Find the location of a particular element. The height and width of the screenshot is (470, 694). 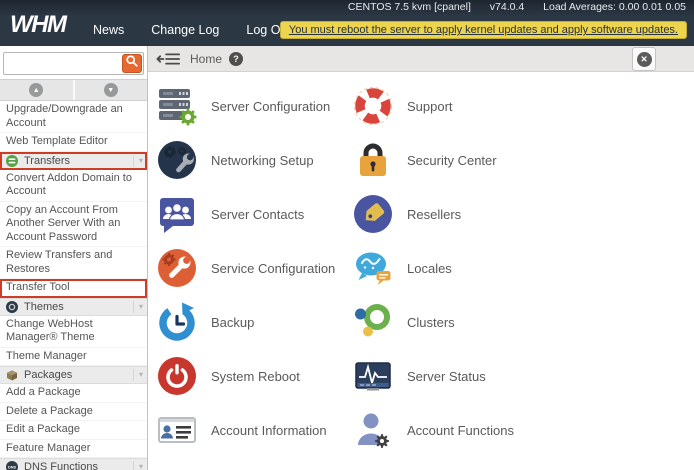

networking-setup-icon is located at coordinates (177, 160).